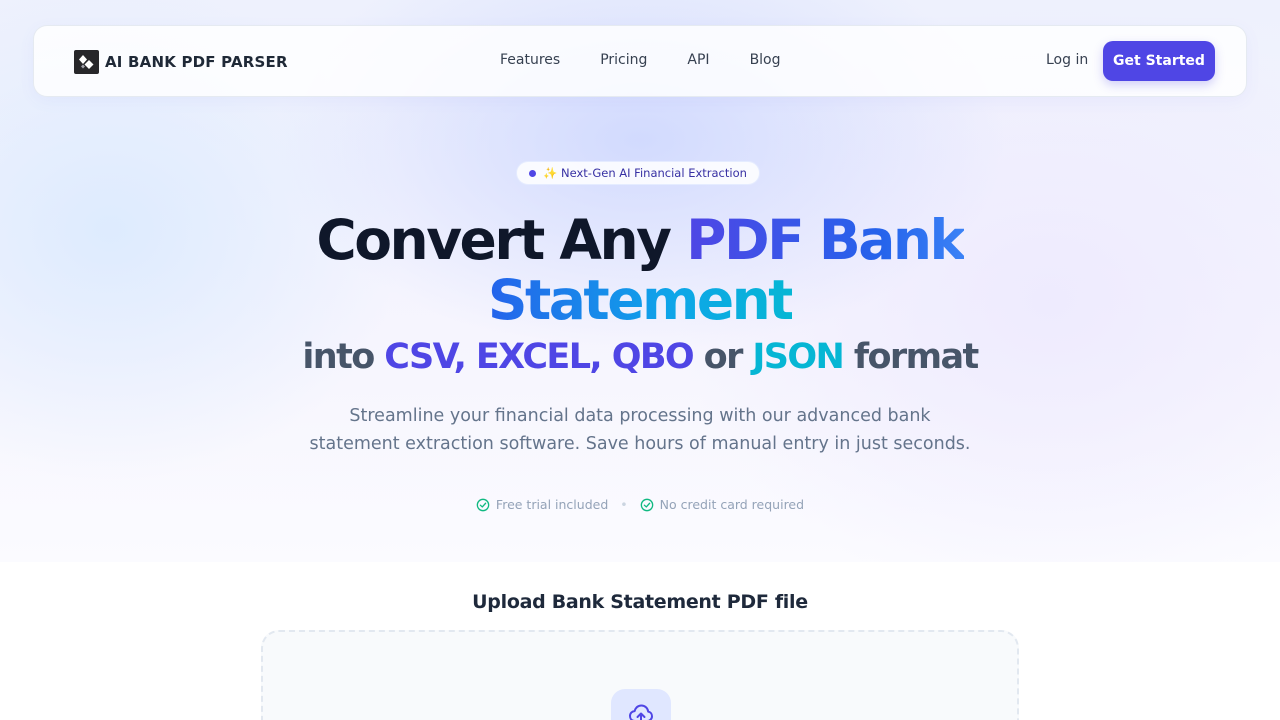 The height and width of the screenshot is (720, 1280). I want to click on format-json: JSON, so click(798, 357).